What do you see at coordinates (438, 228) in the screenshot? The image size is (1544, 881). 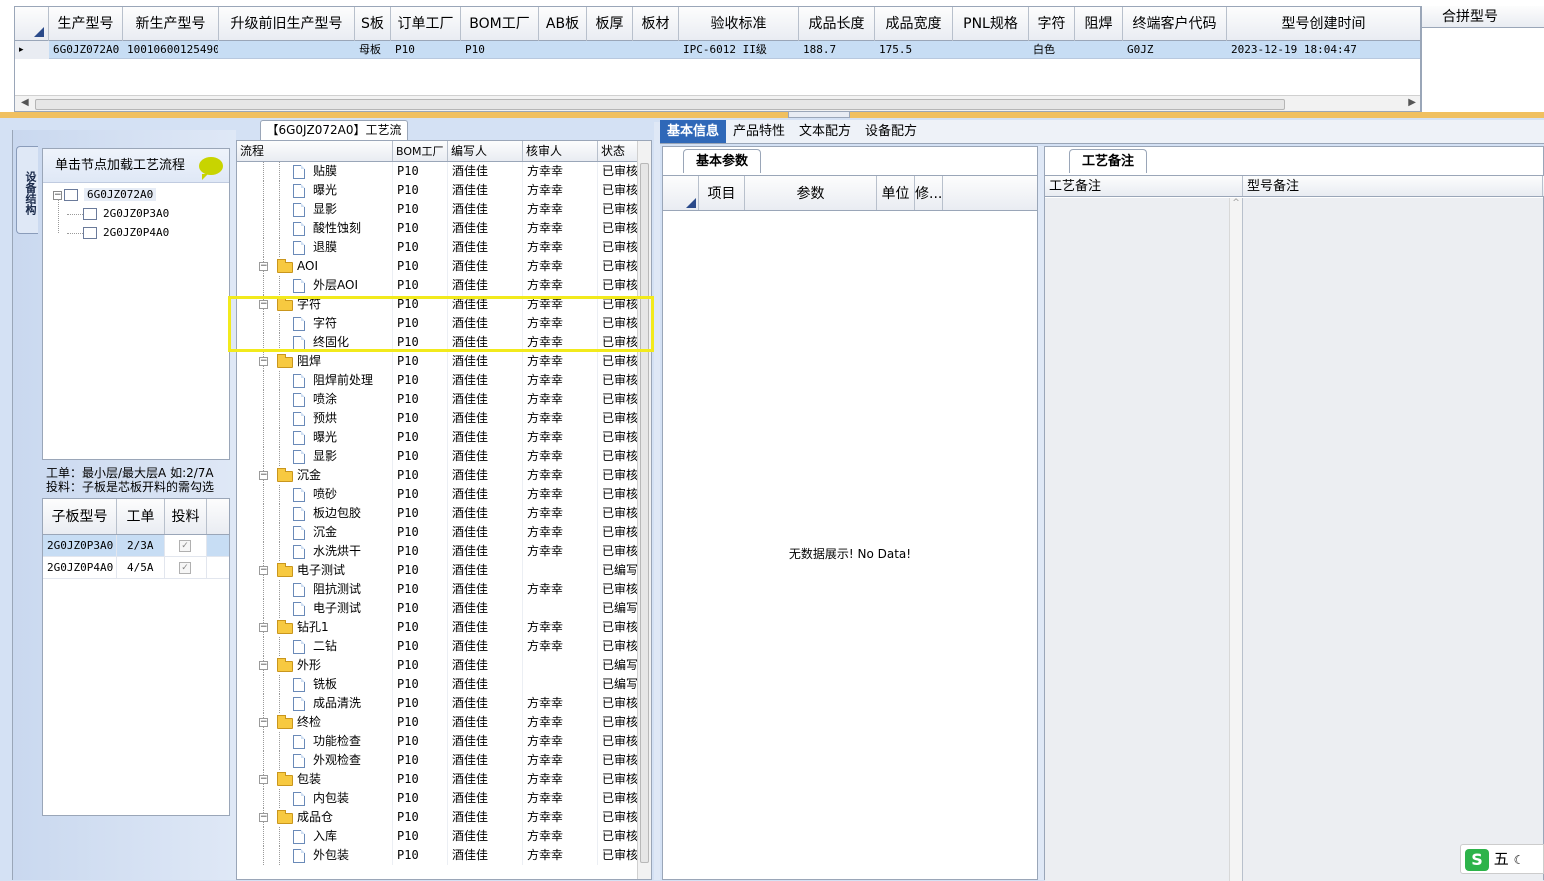 I see `process-step-row: 酸性蚀刻 P10 酒佳佳 方幸幸 已审核` at bounding box center [438, 228].